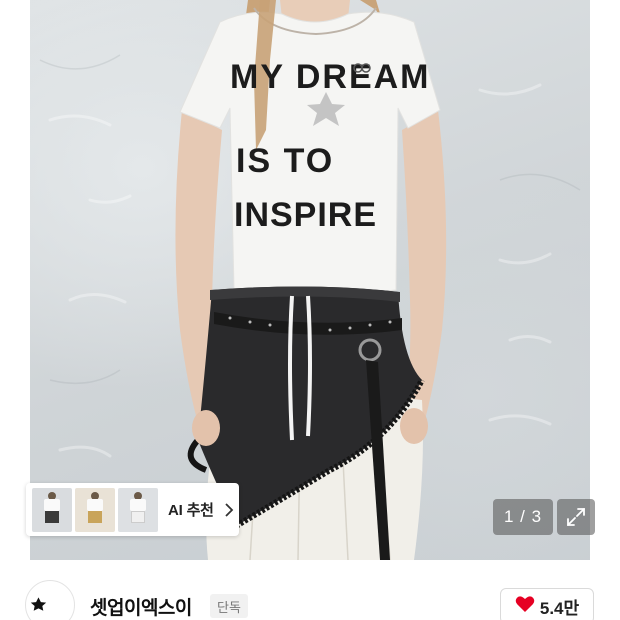 This screenshot has width=620, height=620. I want to click on image-pager-counter: 1 / 3, so click(523, 517).